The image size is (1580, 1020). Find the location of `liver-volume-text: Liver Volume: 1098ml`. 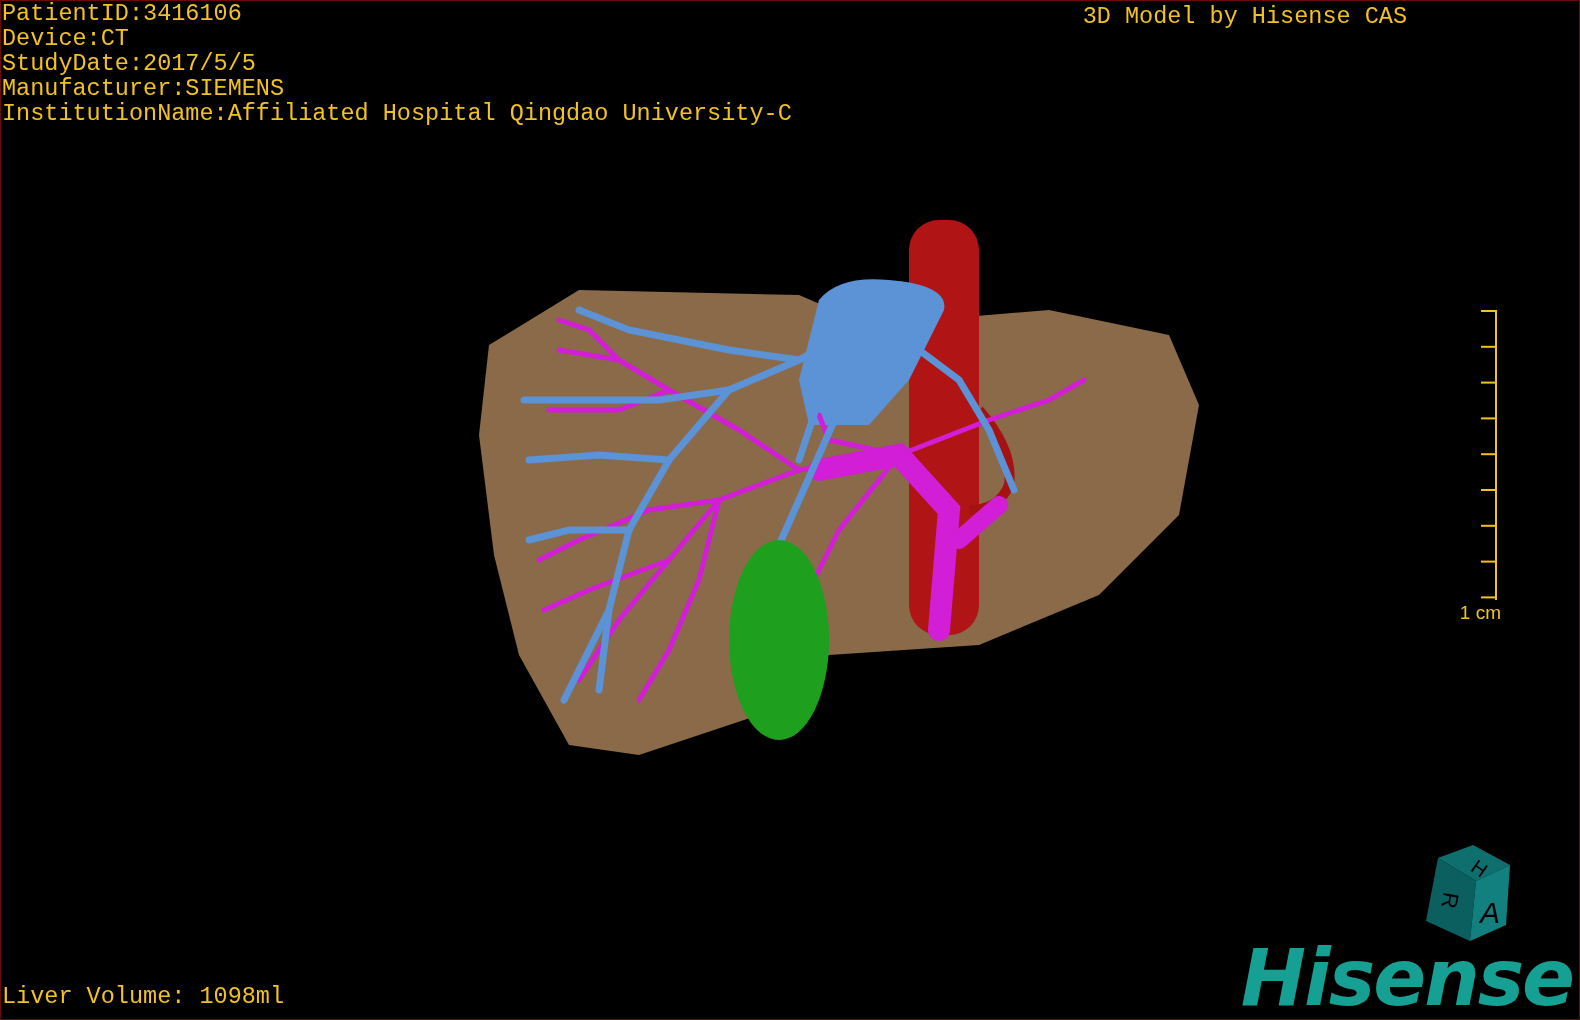

liver-volume-text: Liver Volume: 1098ml is located at coordinates (143, 996).